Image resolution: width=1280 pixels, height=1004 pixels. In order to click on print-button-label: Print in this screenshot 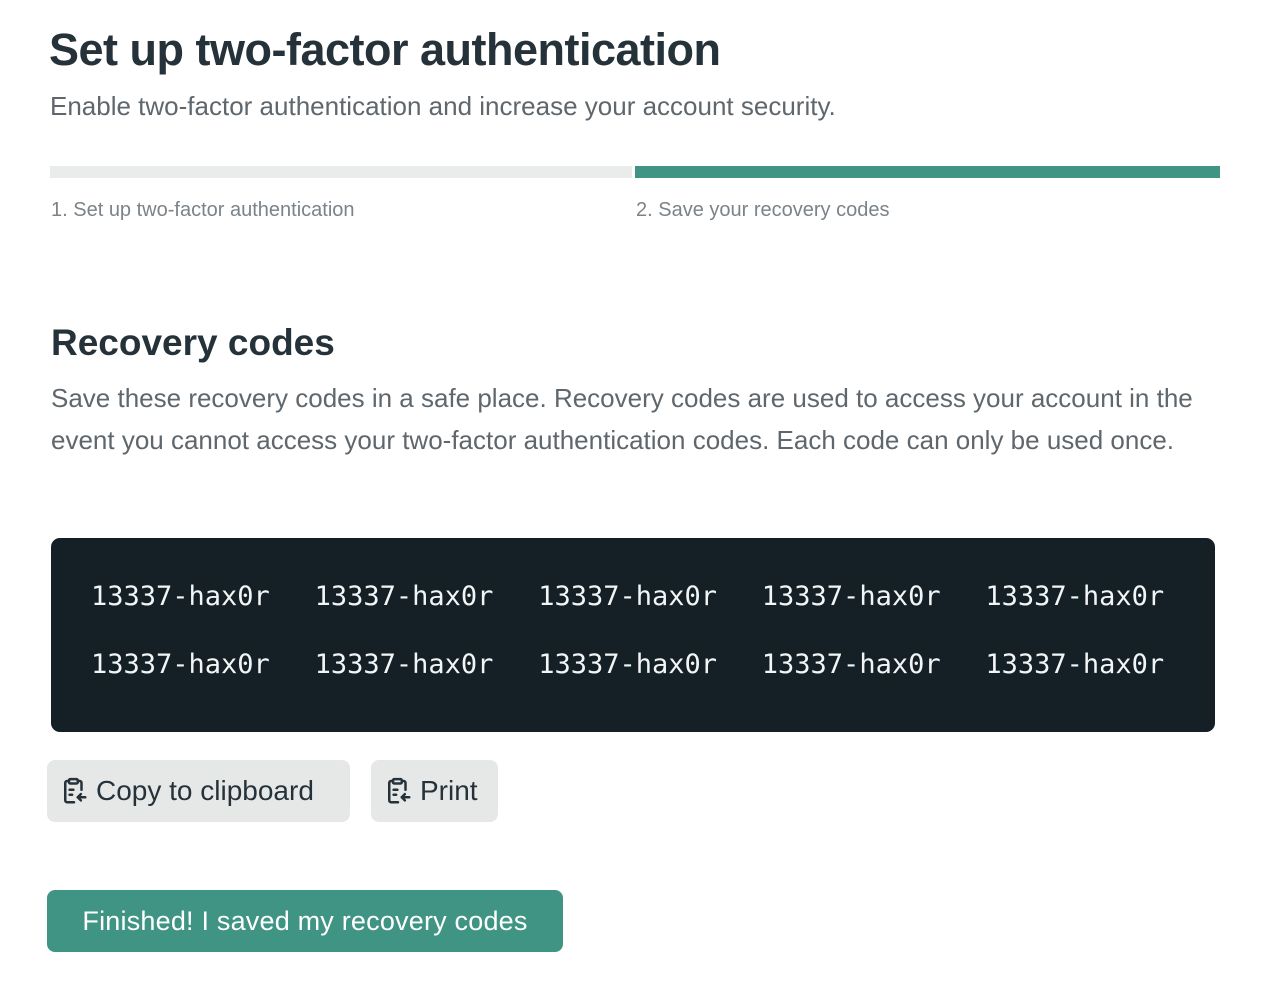, I will do `click(449, 790)`.